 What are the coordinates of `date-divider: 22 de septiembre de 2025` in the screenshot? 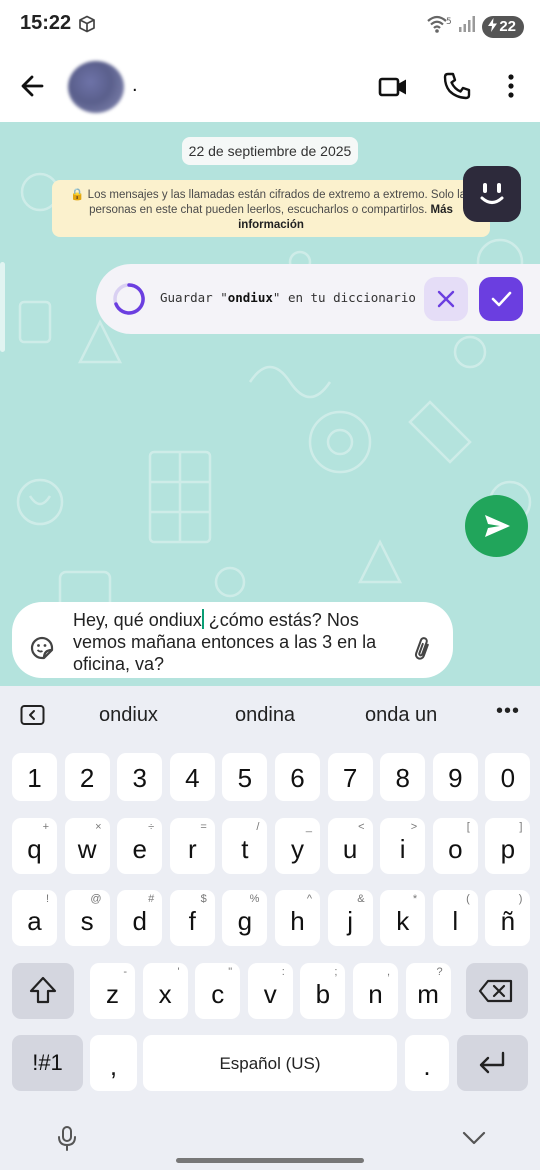 It's located at (270, 151).